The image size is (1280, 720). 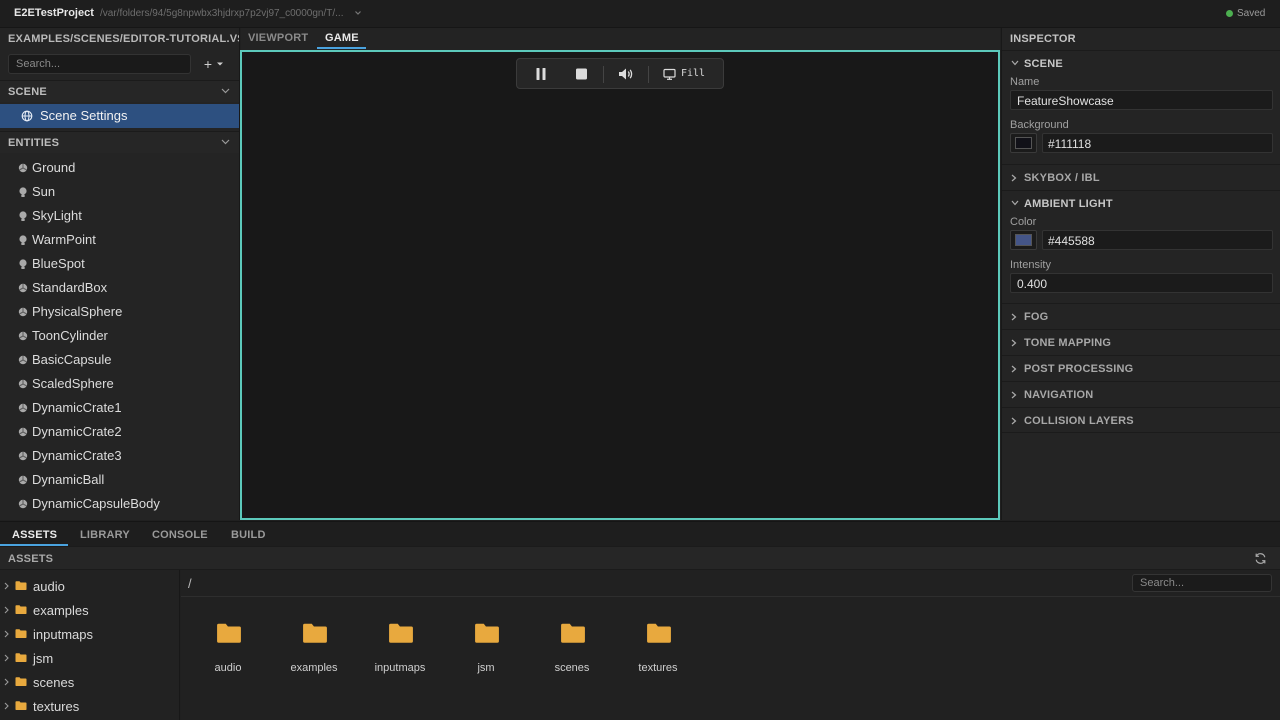 What do you see at coordinates (1141, 100) in the screenshot?
I see `name-field: FeatureShowcase` at bounding box center [1141, 100].